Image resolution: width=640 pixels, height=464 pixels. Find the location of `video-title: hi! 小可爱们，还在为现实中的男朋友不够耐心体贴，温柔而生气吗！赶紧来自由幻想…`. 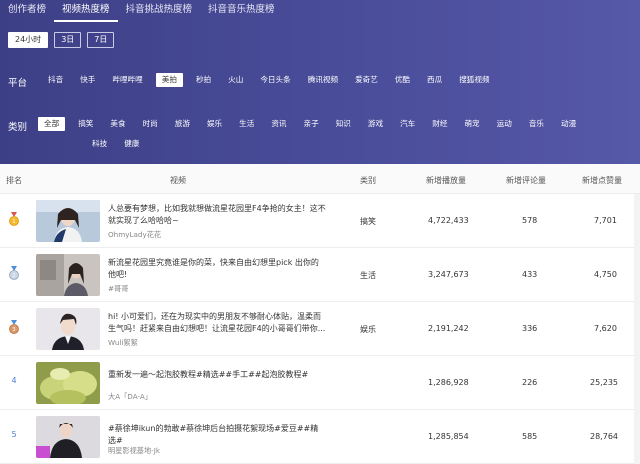

video-title: hi! 小可爱们，还在为现实中的男朋友不够耐心体贴，温柔而生气吗！赶紧来自由幻想… is located at coordinates (217, 323).